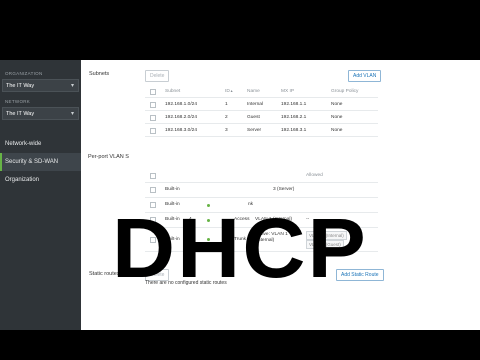 The height and width of the screenshot is (360, 480). I want to click on sidebar-item-network-wide: Network-wide, so click(40, 144).